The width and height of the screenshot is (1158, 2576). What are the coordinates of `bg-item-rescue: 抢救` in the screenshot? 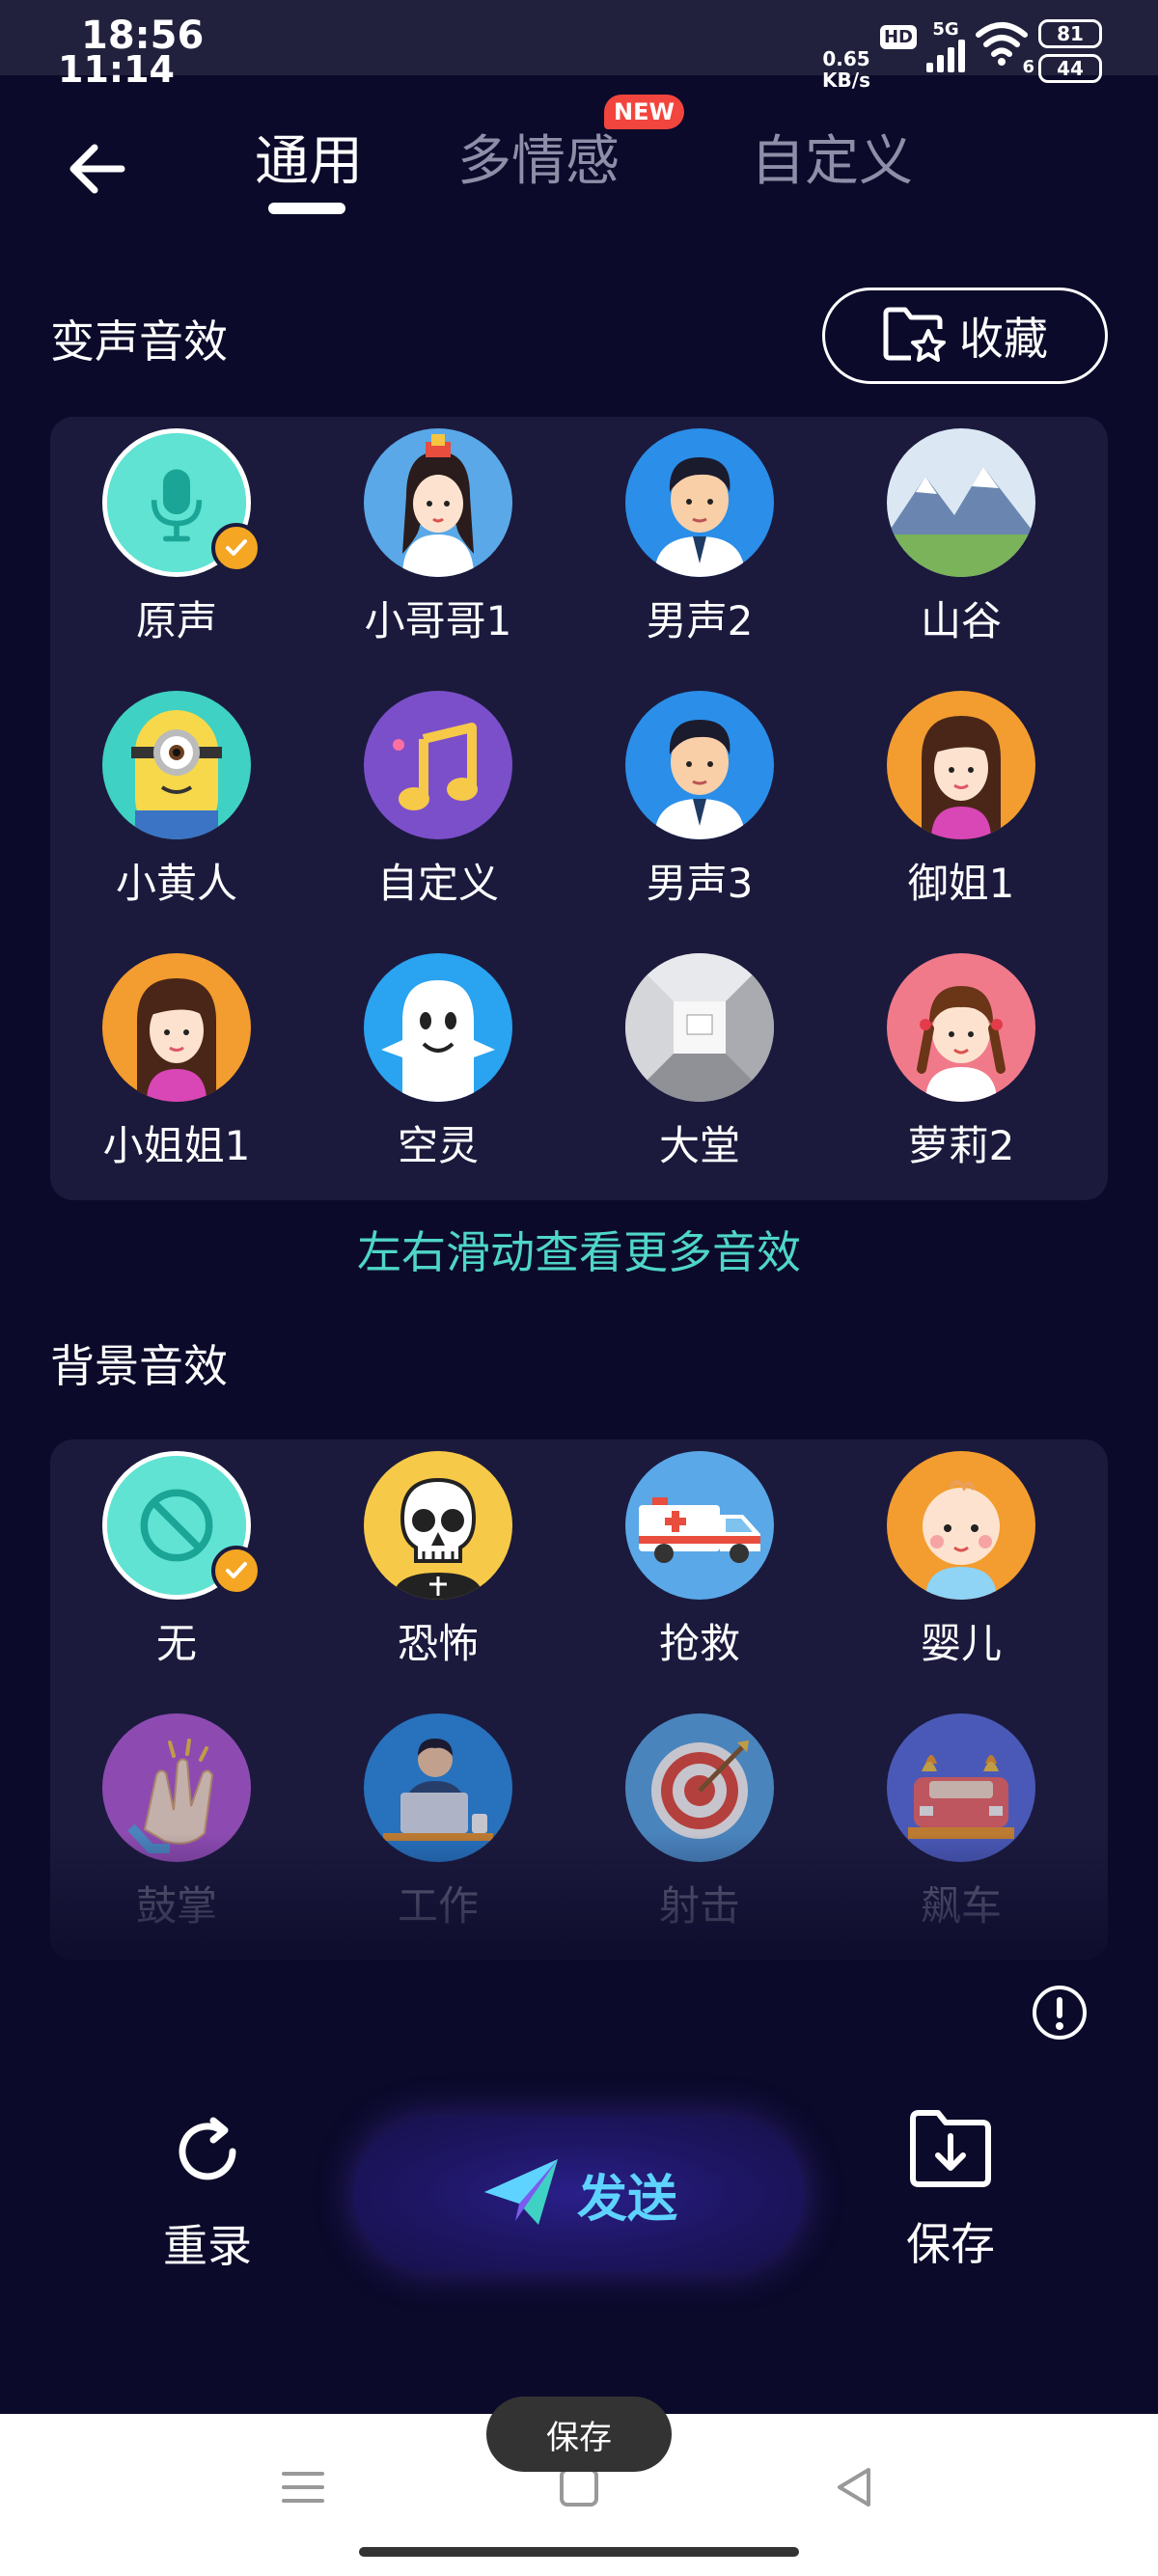 It's located at (699, 1561).